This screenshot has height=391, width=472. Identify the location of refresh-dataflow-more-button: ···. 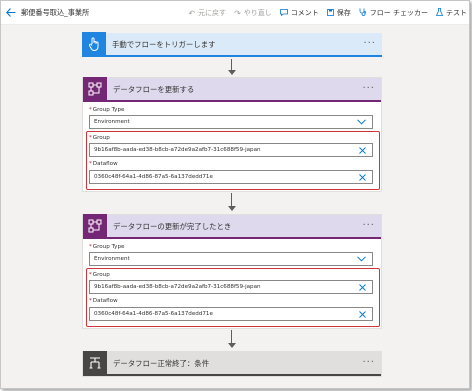
(368, 90).